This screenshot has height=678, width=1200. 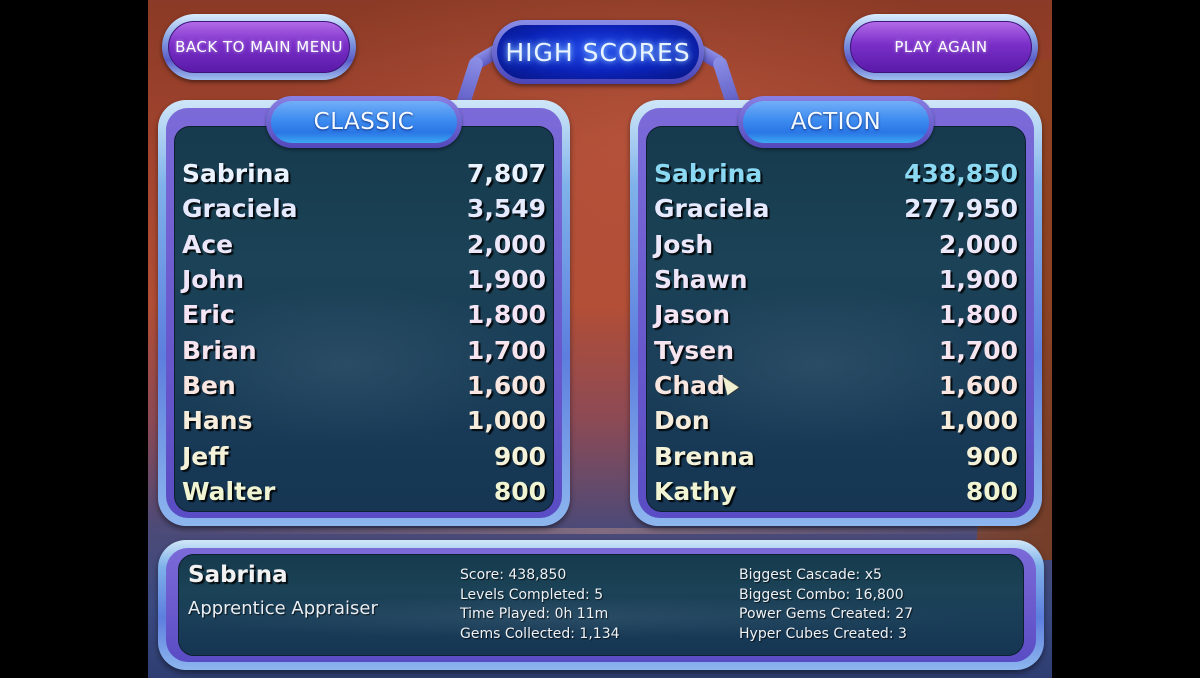 What do you see at coordinates (364, 385) in the screenshot?
I see `score-row: Ben 1,600` at bounding box center [364, 385].